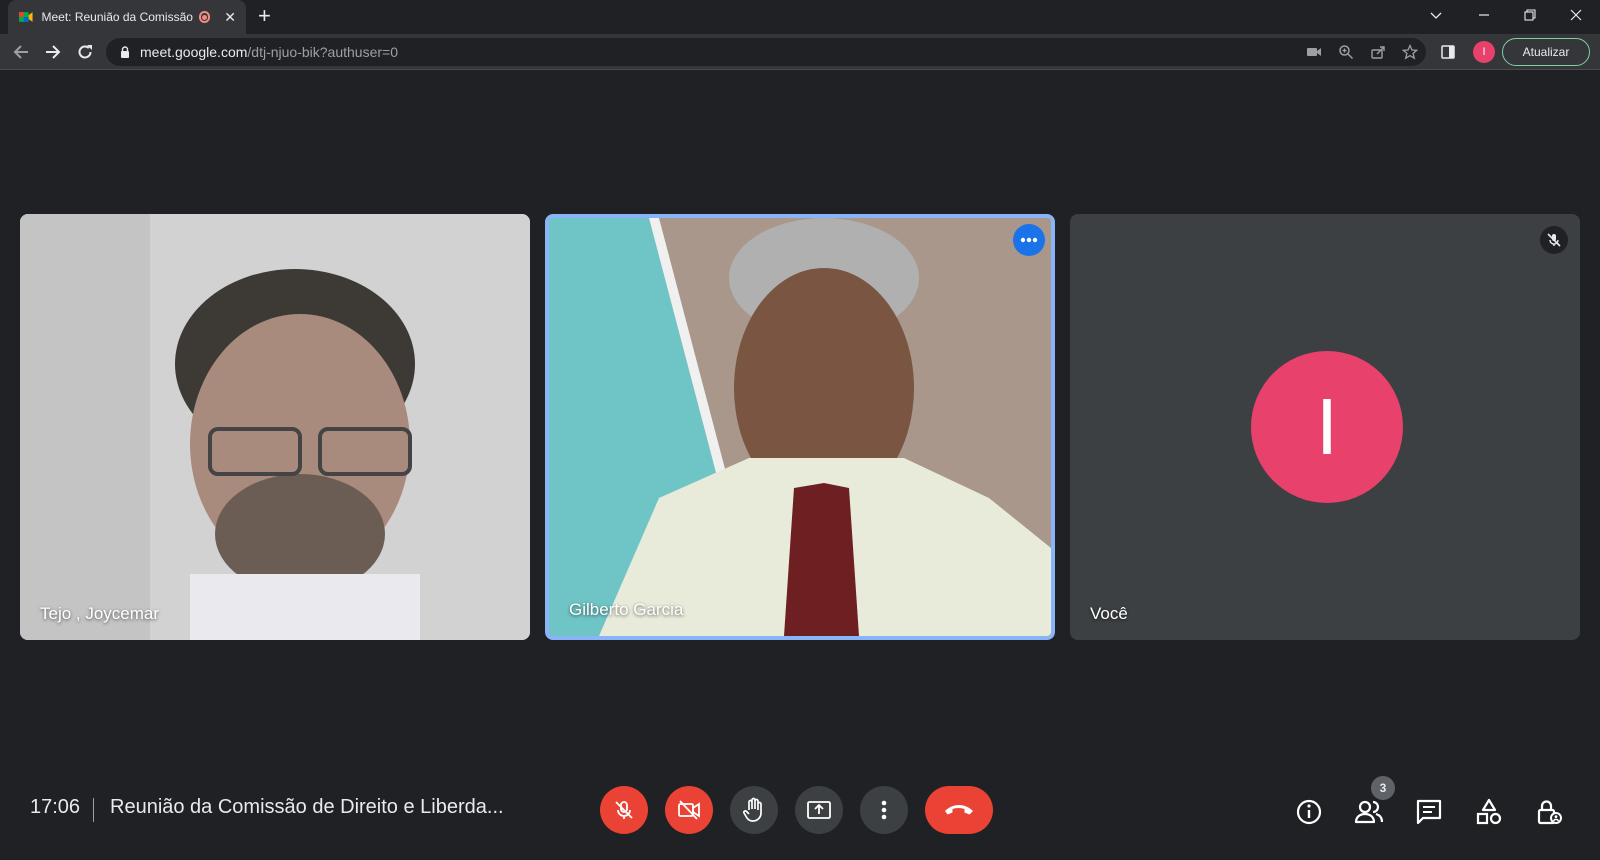  What do you see at coordinates (264, 16) in the screenshot?
I see `new-tab-button: +` at bounding box center [264, 16].